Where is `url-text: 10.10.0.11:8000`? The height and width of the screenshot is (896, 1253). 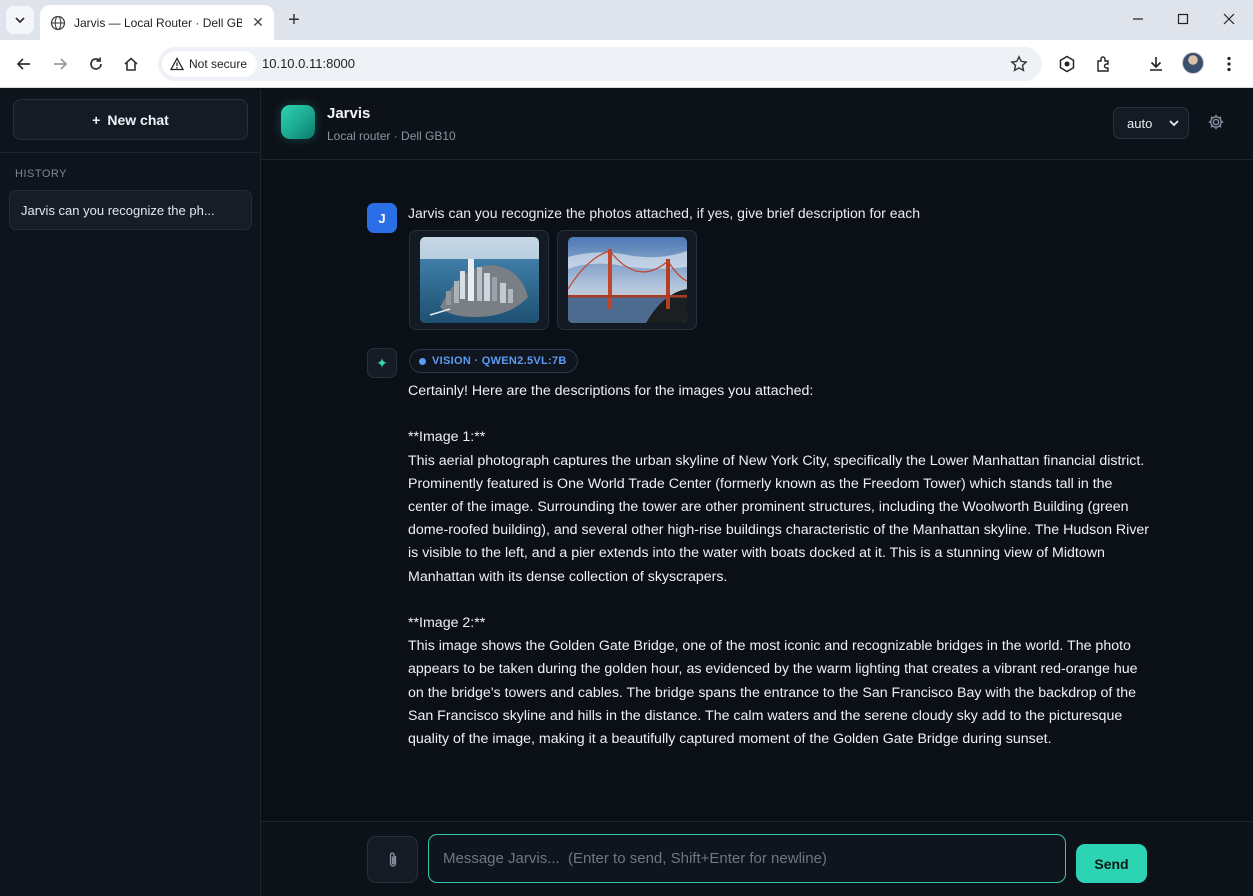 url-text: 10.10.0.11:8000 is located at coordinates (309, 63).